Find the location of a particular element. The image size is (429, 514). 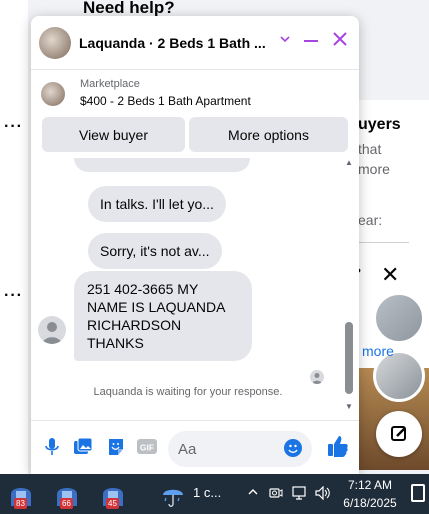

notification-badge: 45 is located at coordinates (112, 503).